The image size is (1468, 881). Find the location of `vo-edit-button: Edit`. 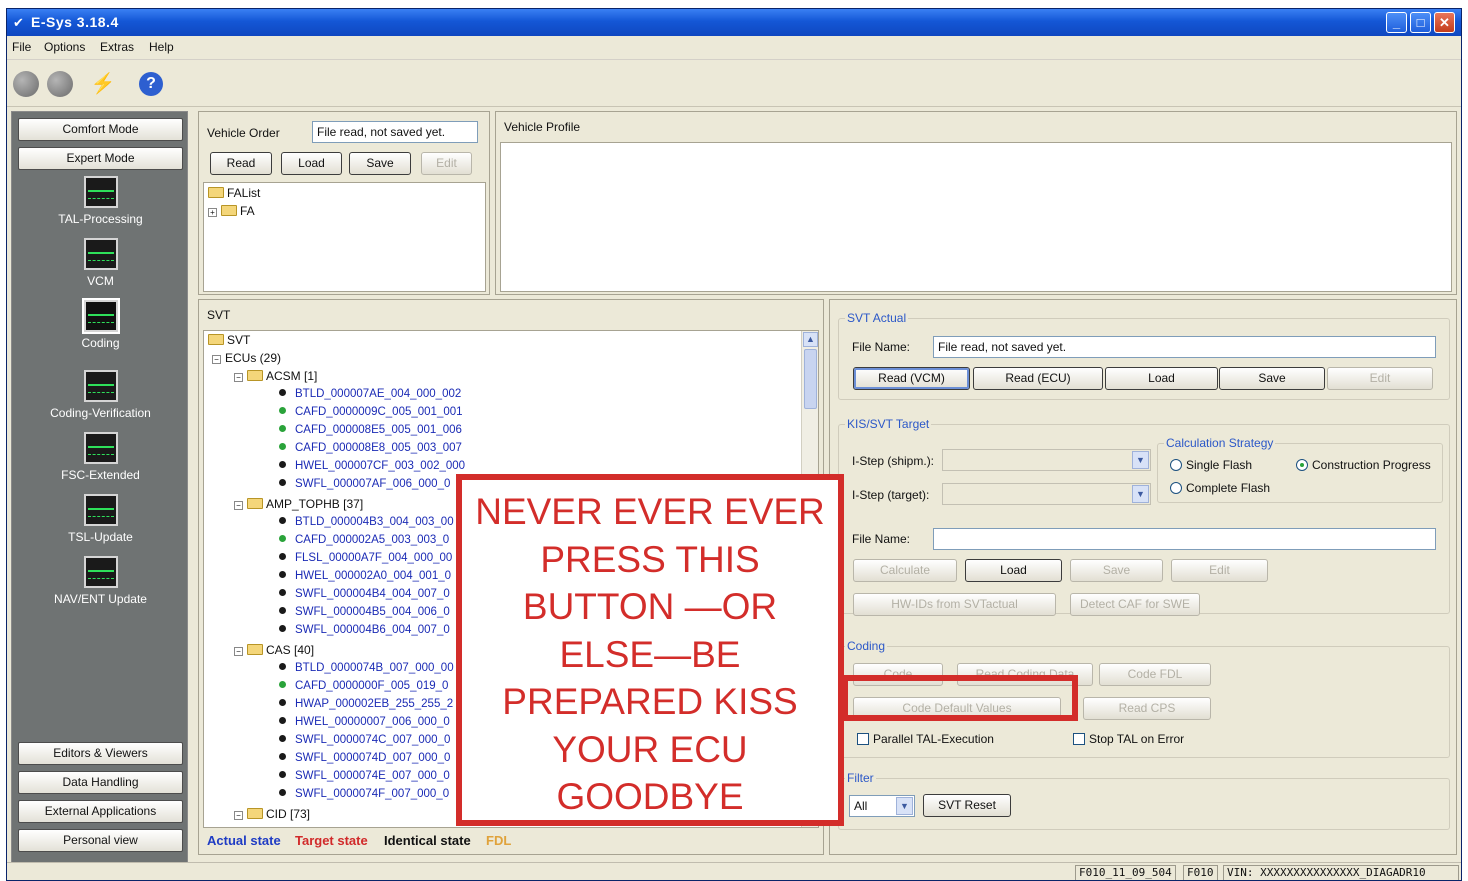

vo-edit-button: Edit is located at coordinates (446, 163).